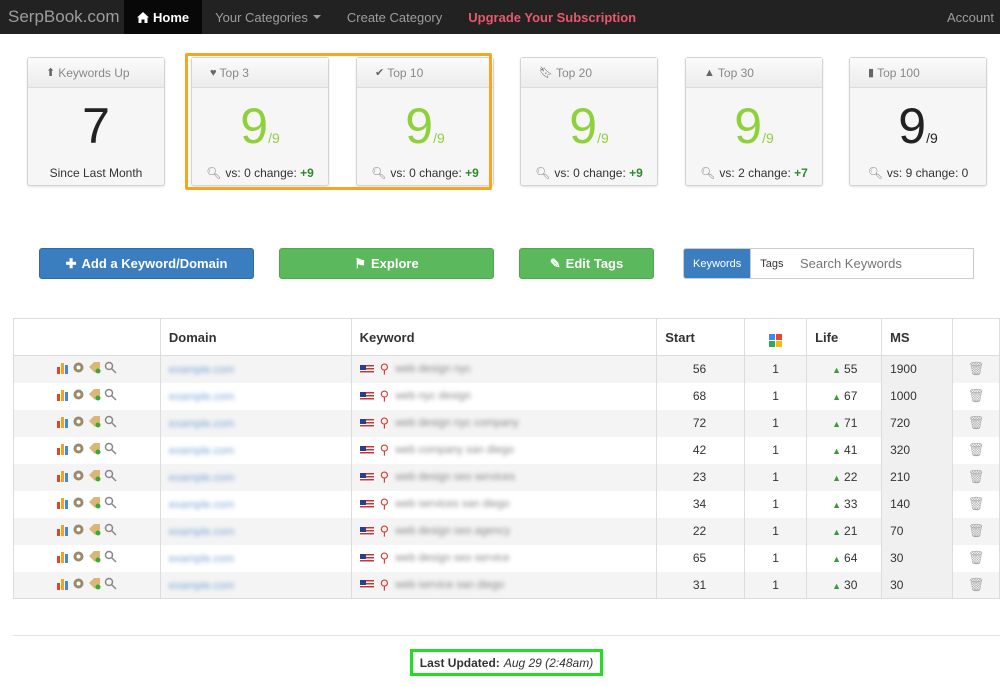 This screenshot has height=687, width=1000. I want to click on life-value: 30, so click(851, 584).